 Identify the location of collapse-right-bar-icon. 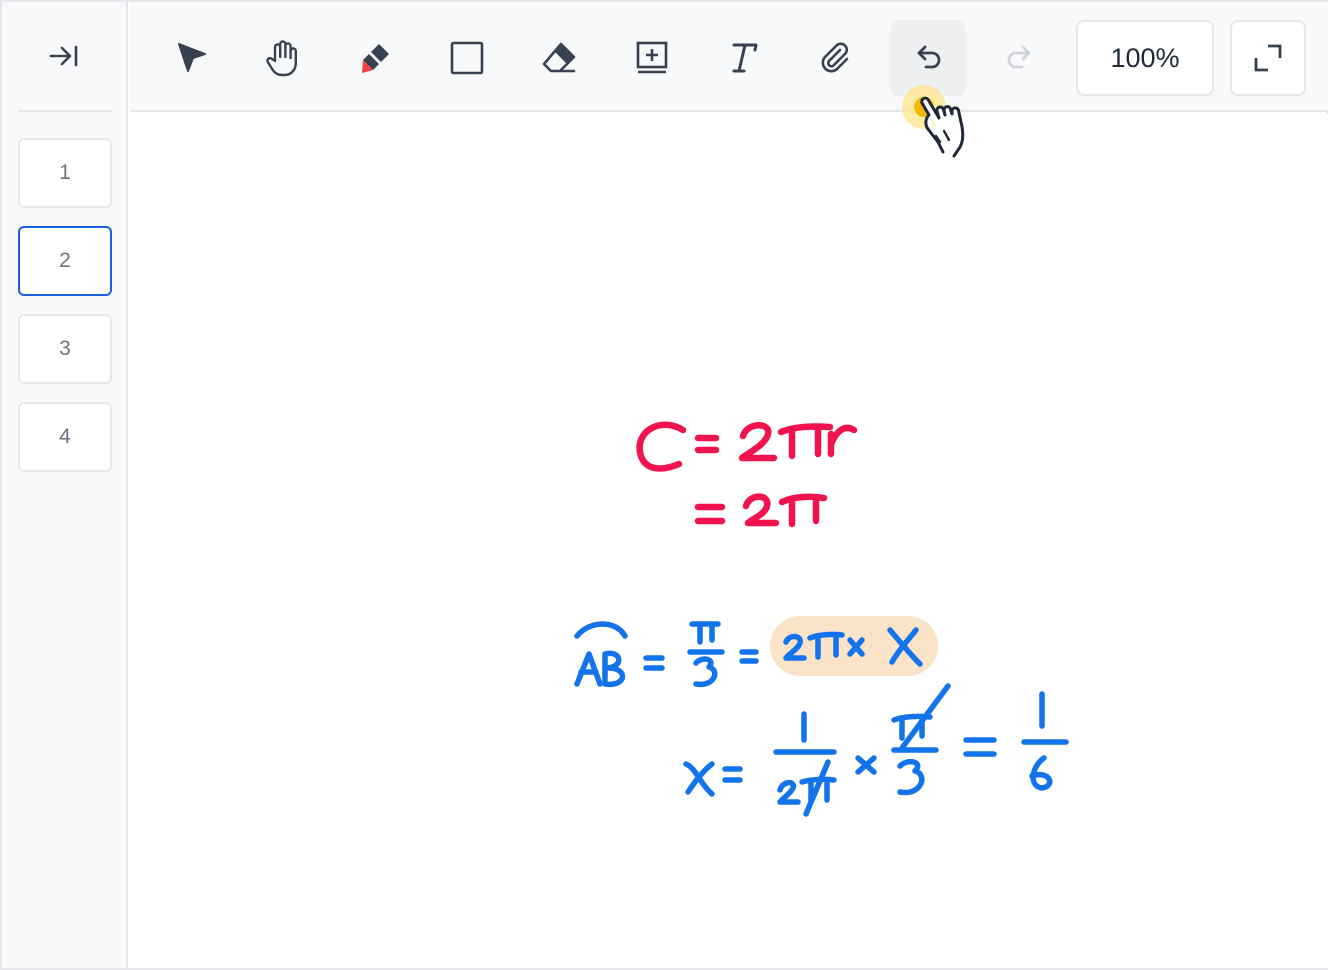
(63, 56).